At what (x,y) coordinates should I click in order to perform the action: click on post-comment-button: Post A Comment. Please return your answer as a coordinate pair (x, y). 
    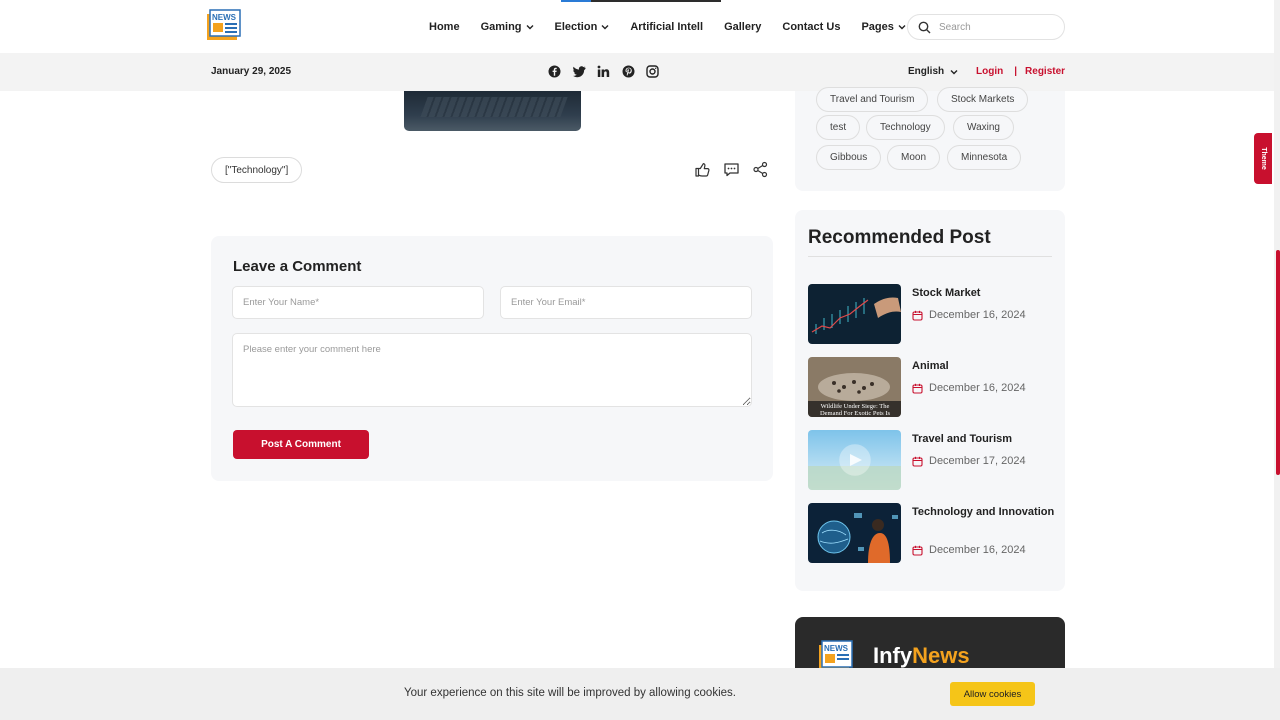
    Looking at the image, I should click on (301, 444).